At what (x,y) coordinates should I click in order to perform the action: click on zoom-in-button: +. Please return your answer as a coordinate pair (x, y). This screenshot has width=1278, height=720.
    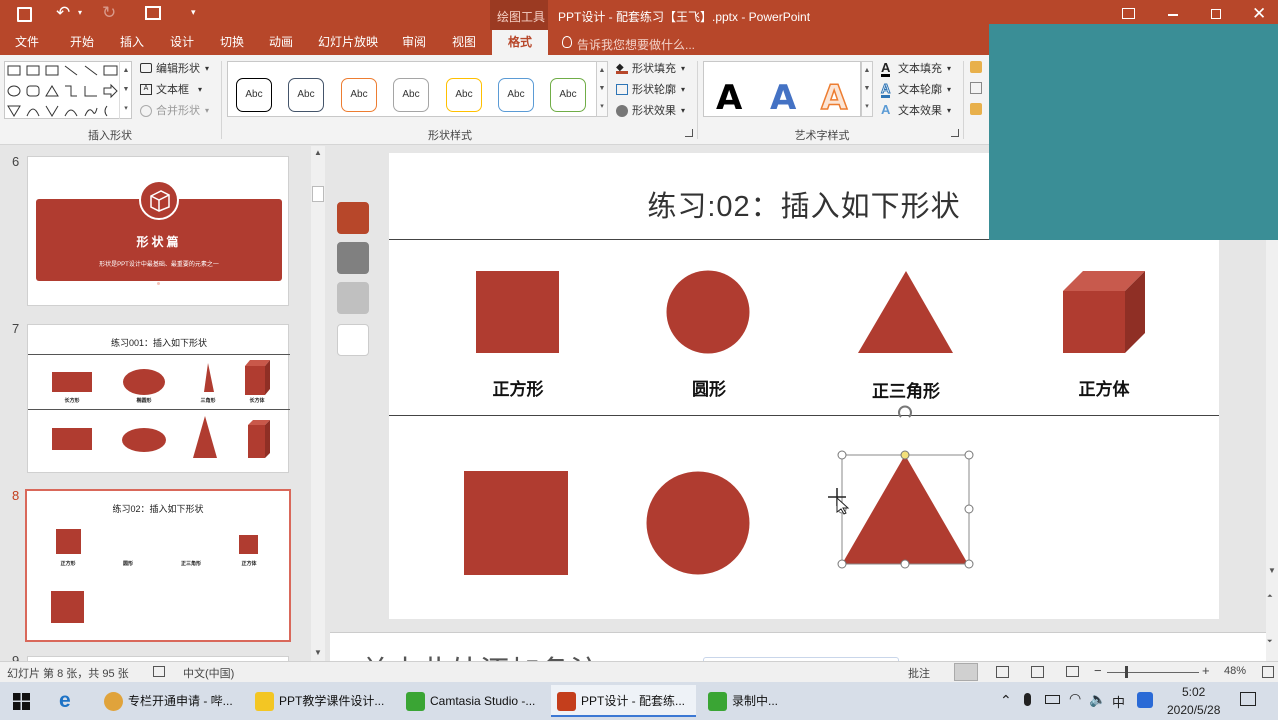
    Looking at the image, I should click on (1206, 670).